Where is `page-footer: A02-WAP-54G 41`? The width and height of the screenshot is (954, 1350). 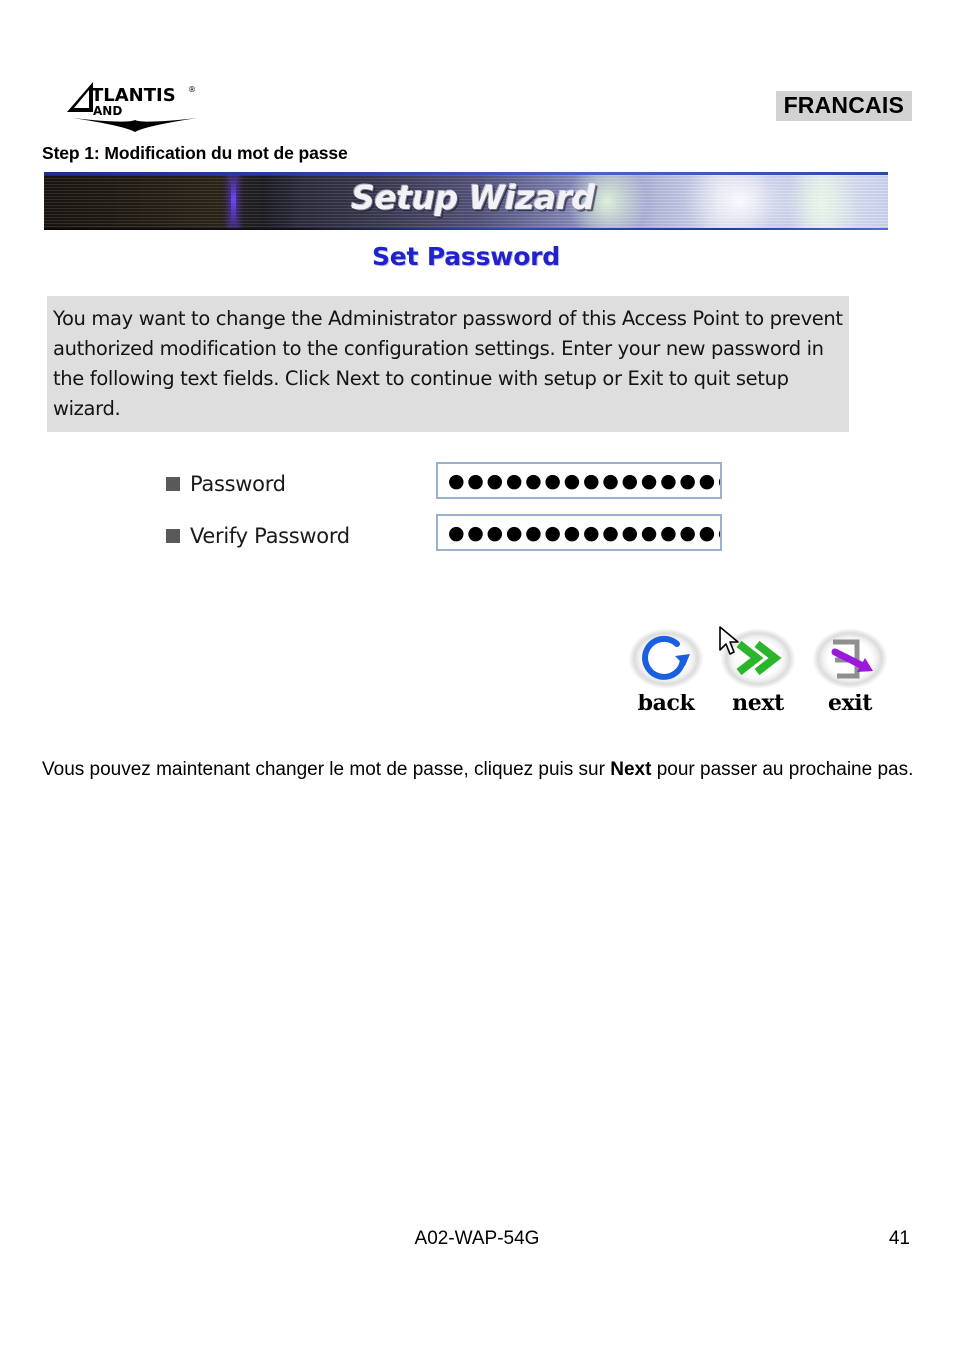 page-footer: A02-WAP-54G 41 is located at coordinates (477, 1243).